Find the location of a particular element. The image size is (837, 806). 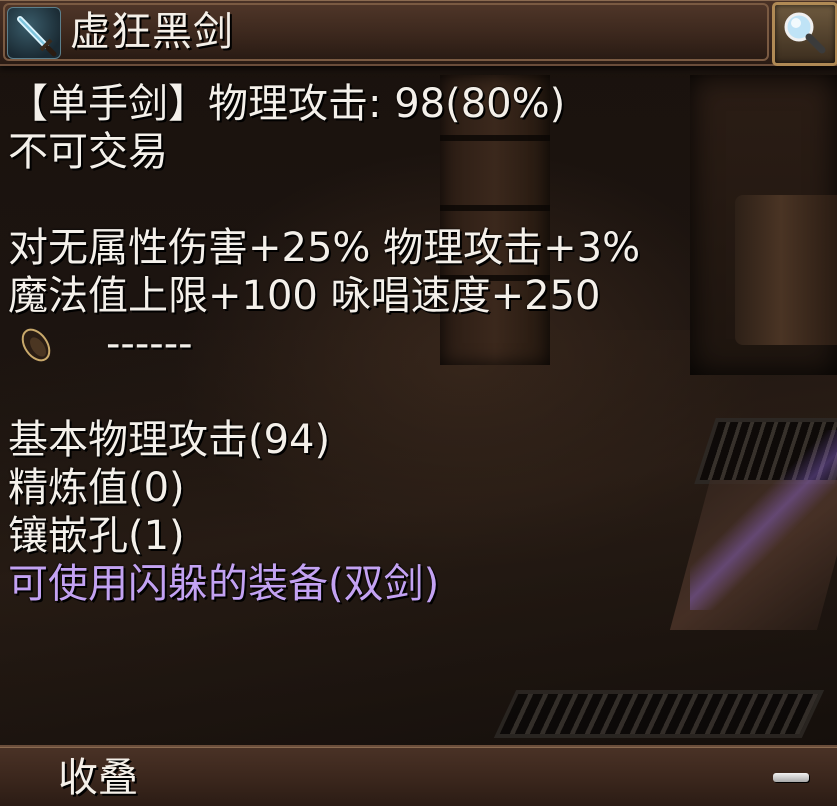

item-effect-line-2: 魔法值上限+100 咏唱速度+250 is located at coordinates (304, 296).